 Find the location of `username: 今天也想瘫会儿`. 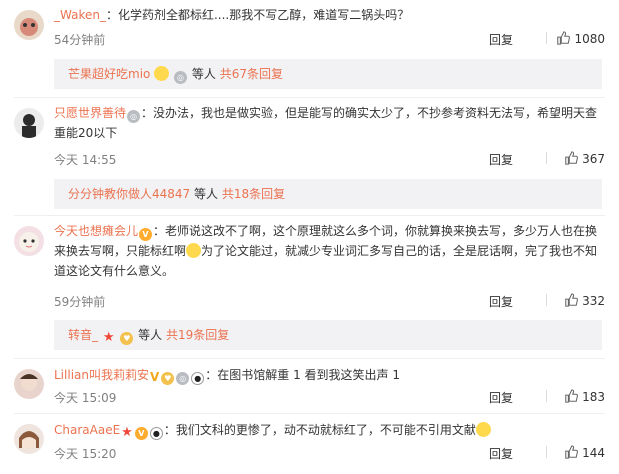

username: 今天也想瘫会儿 is located at coordinates (96, 231).